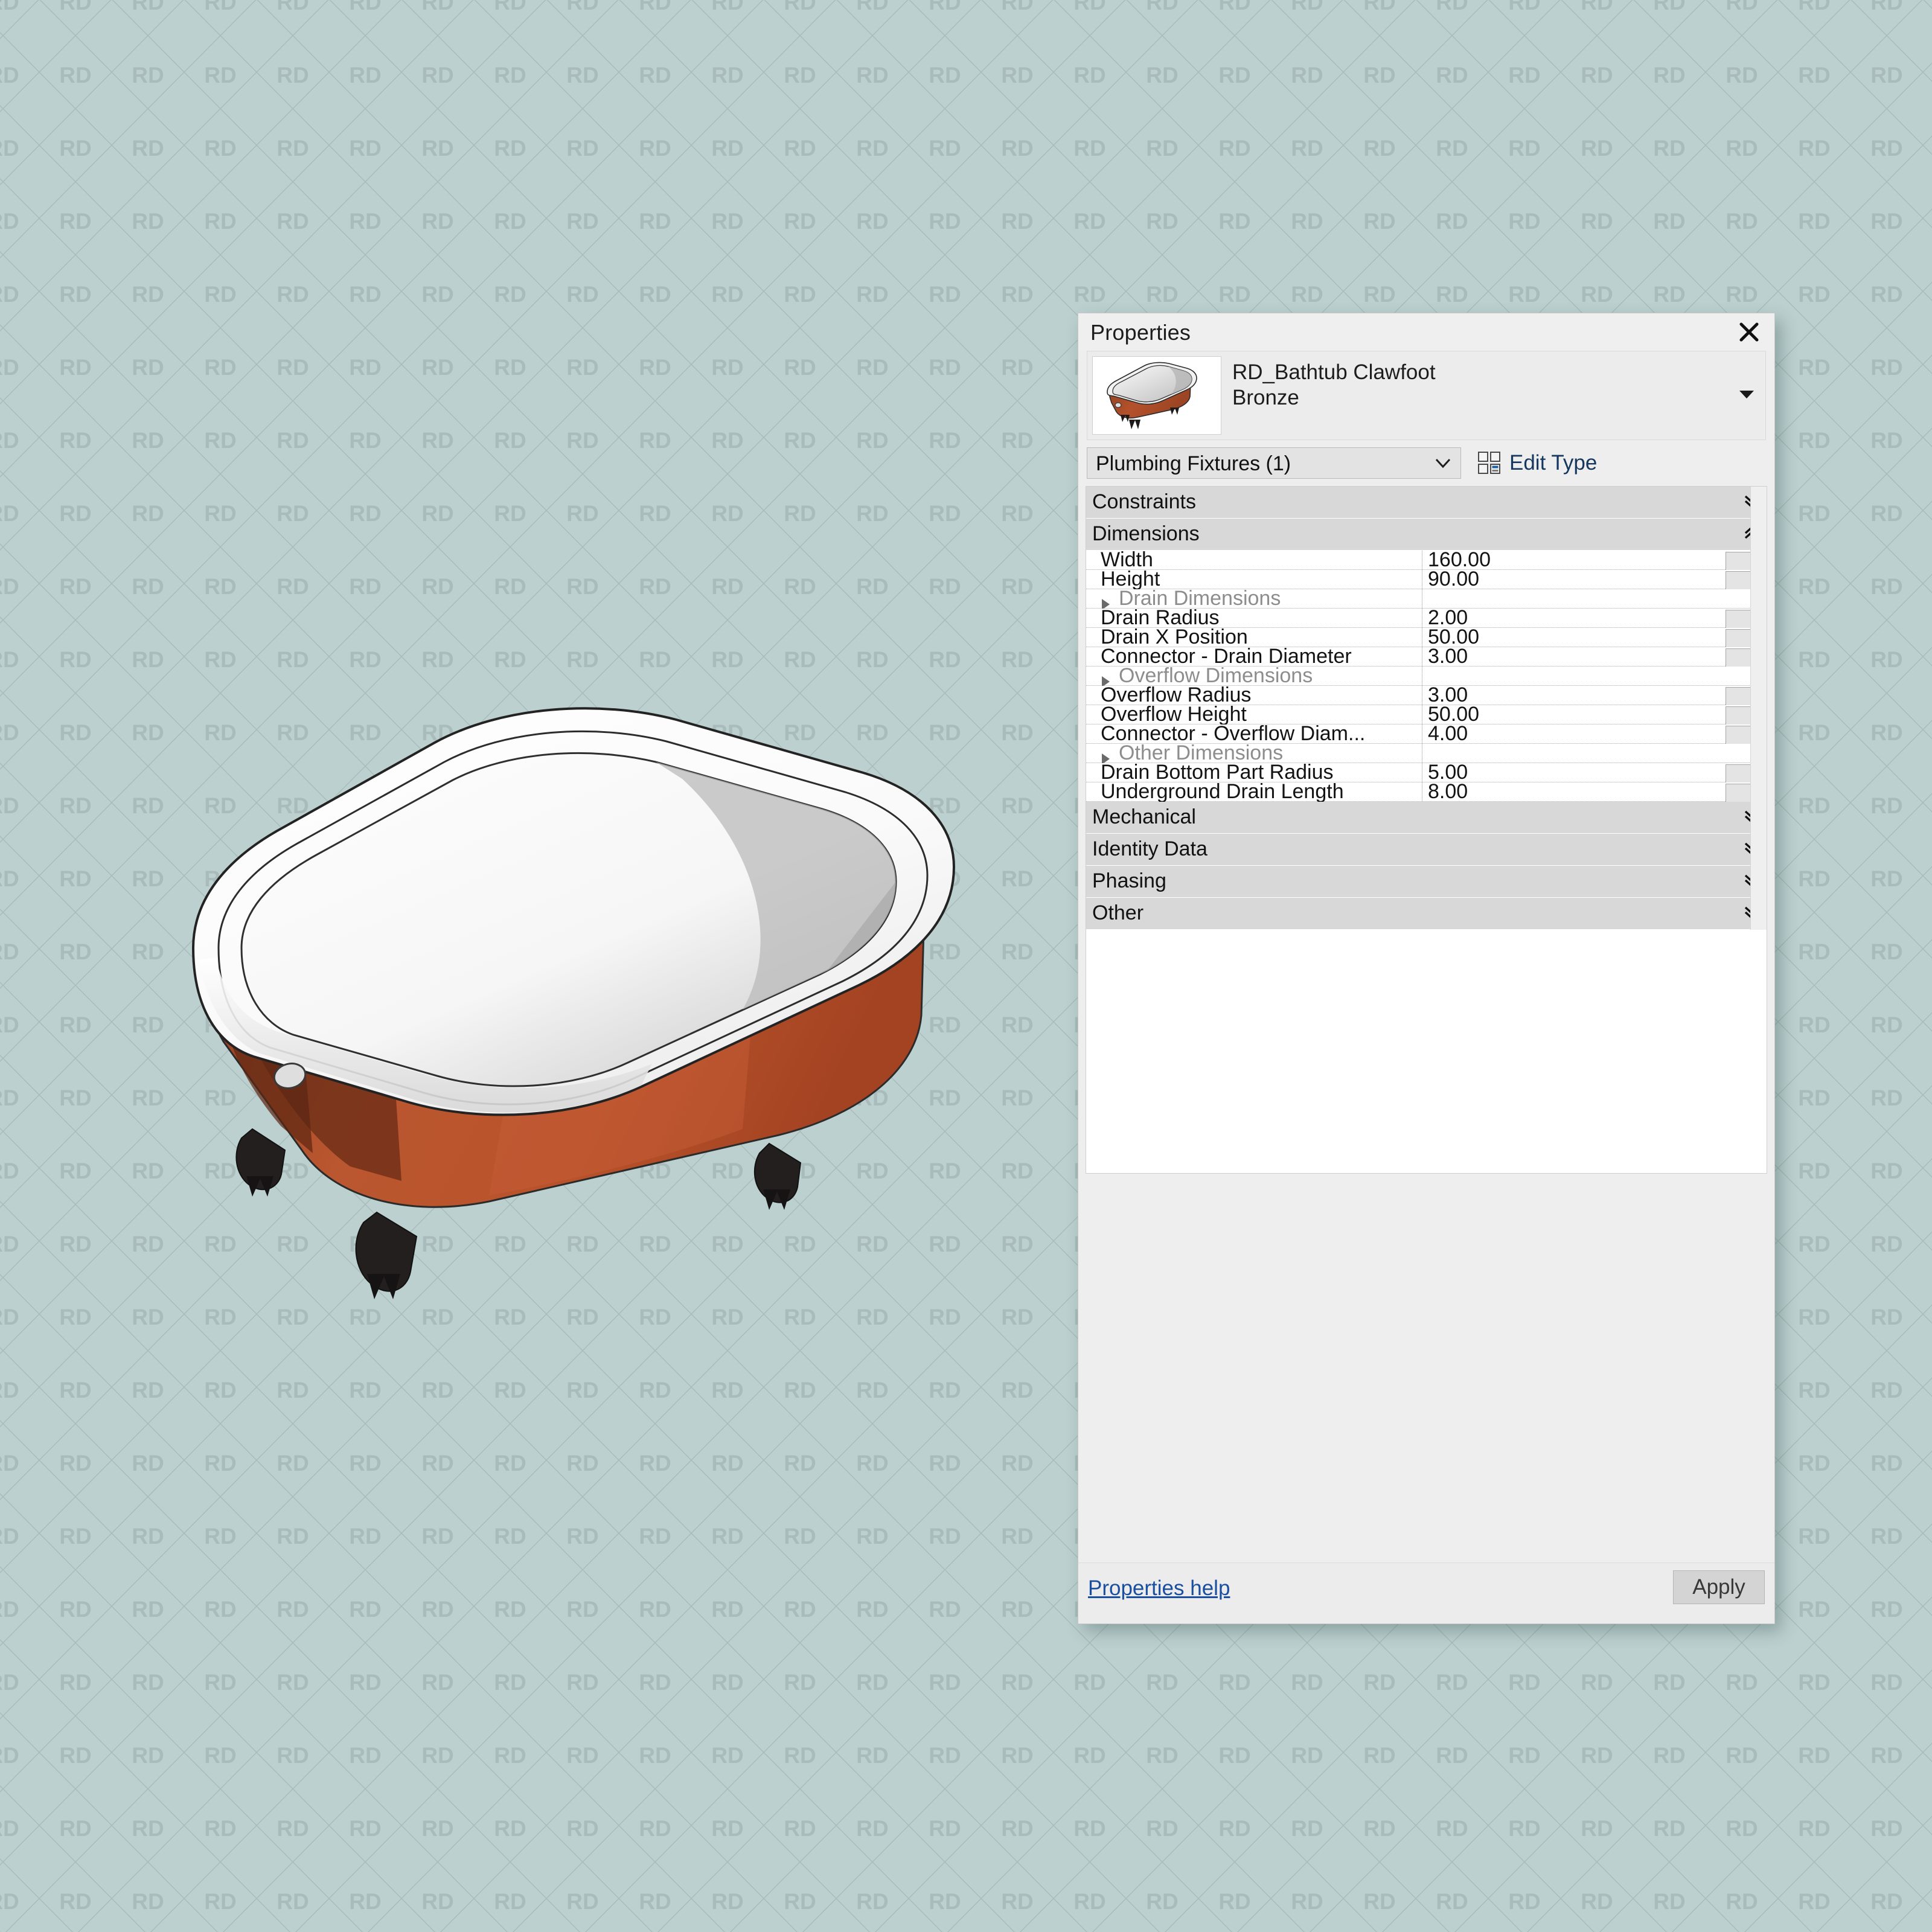 This screenshot has height=1932, width=1932. Describe the element at coordinates (1156, 396) in the screenshot. I see `bathtub-thumbnail` at that location.